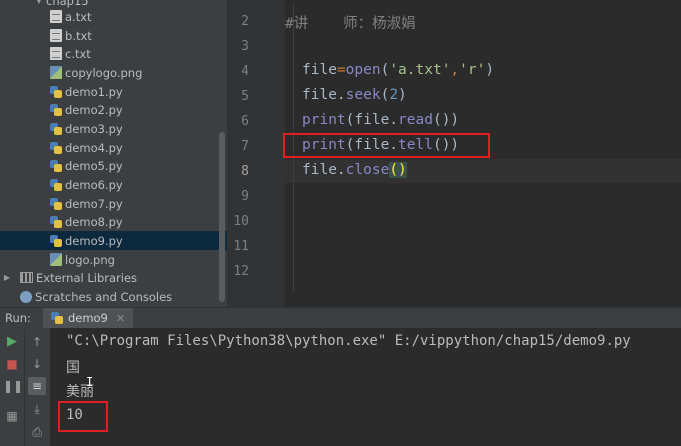 The width and height of the screenshot is (681, 446). I want to click on tree-item-demo3-py: demo3.py, so click(113, 128).